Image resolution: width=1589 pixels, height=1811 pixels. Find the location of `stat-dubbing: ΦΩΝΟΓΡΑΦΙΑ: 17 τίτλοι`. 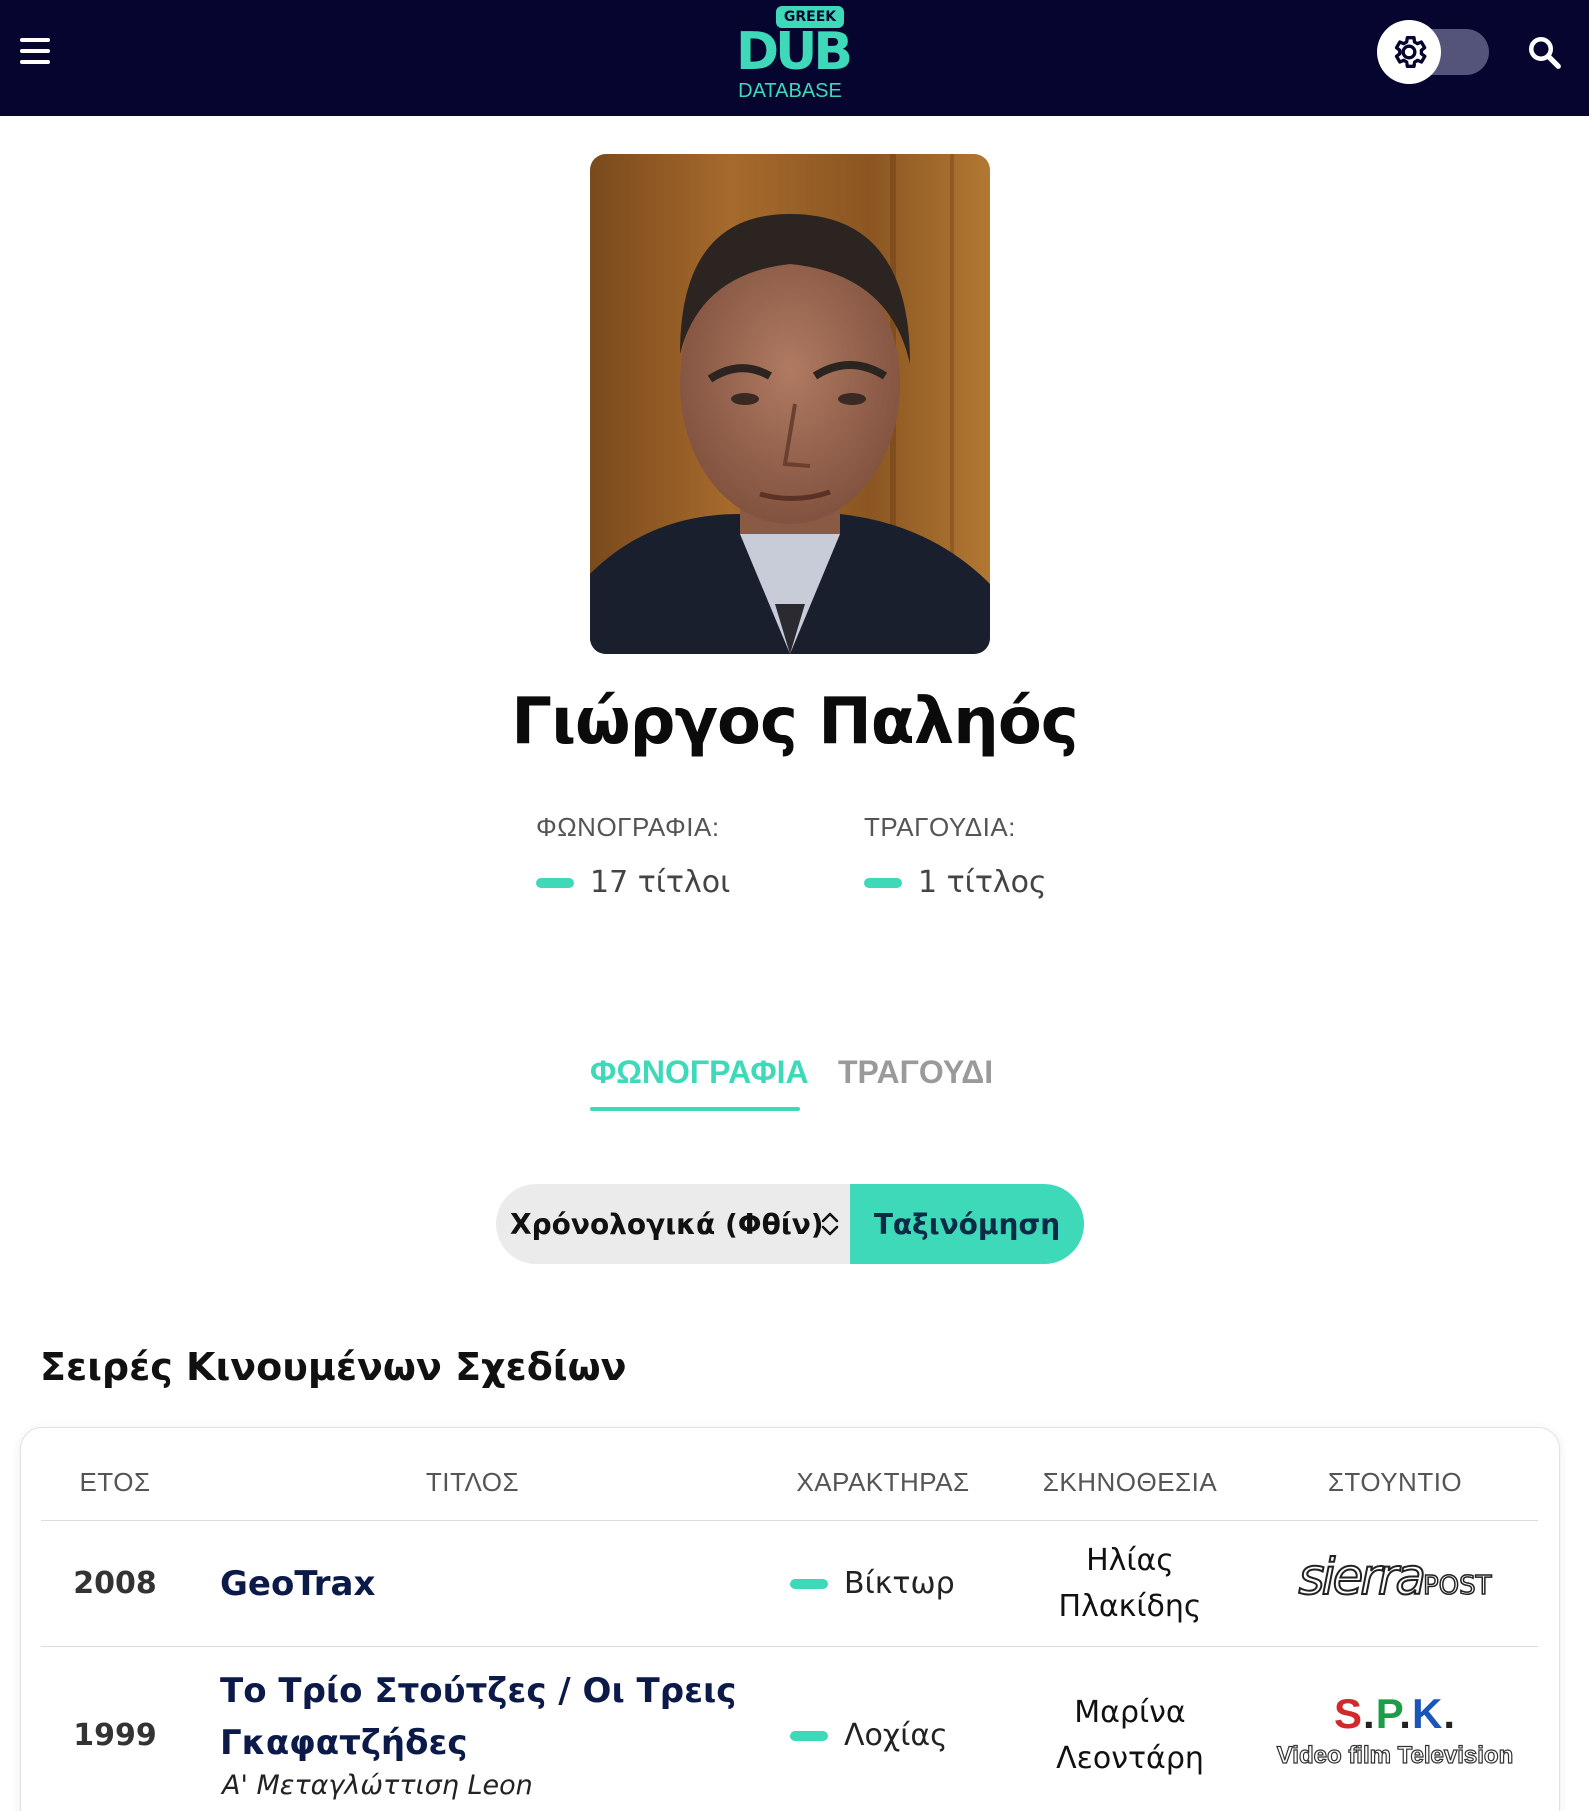

stat-dubbing: ΦΩΝΟΓΡΑΦΙΑ: 17 τίτλοι is located at coordinates (633, 856).